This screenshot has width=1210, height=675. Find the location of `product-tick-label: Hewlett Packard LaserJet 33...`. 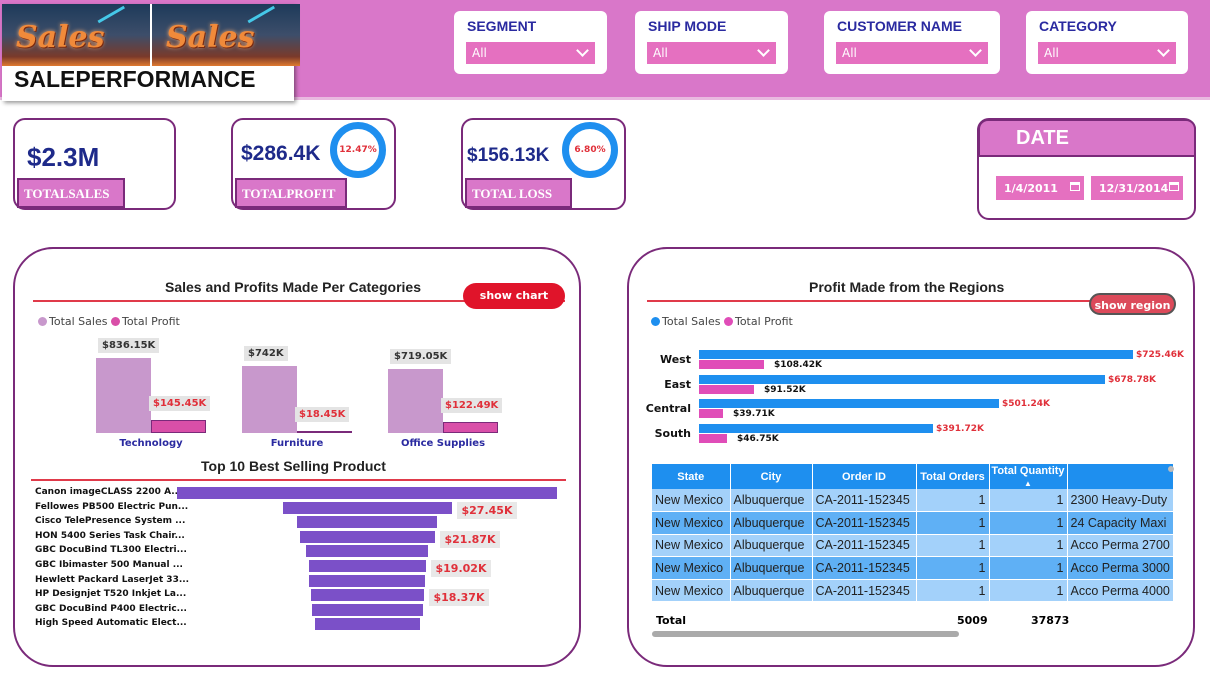

product-tick-label: Hewlett Packard LaserJet 33... is located at coordinates (112, 579).